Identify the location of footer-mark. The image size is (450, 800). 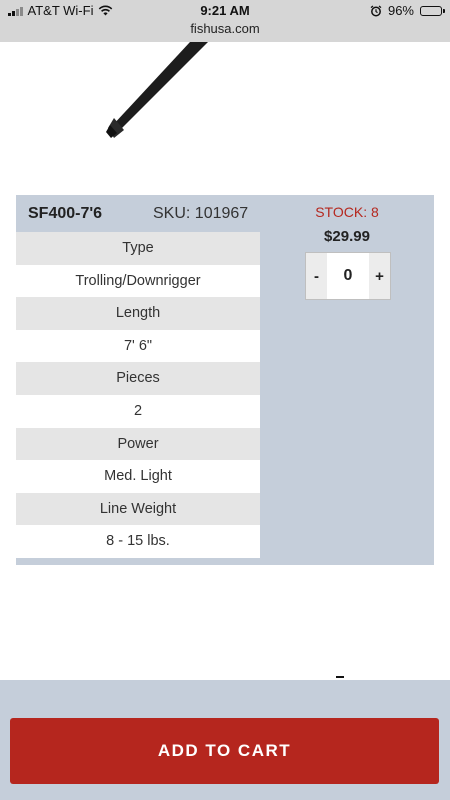
(340, 677).